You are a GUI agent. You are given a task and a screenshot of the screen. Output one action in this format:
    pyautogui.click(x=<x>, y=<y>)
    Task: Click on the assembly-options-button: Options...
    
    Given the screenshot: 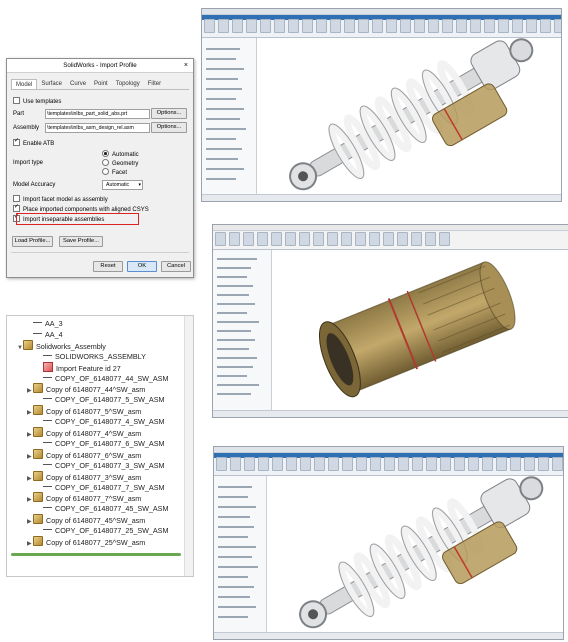 What is the action you would take?
    pyautogui.click(x=169, y=127)
    